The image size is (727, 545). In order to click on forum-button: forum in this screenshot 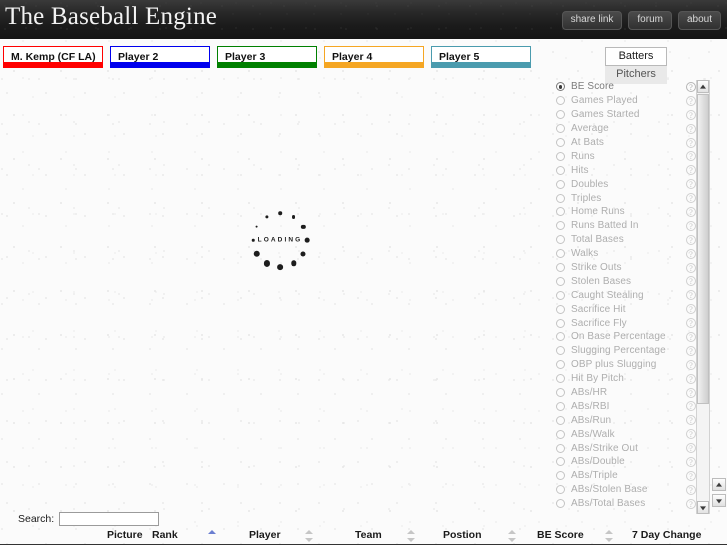, I will do `click(650, 20)`.